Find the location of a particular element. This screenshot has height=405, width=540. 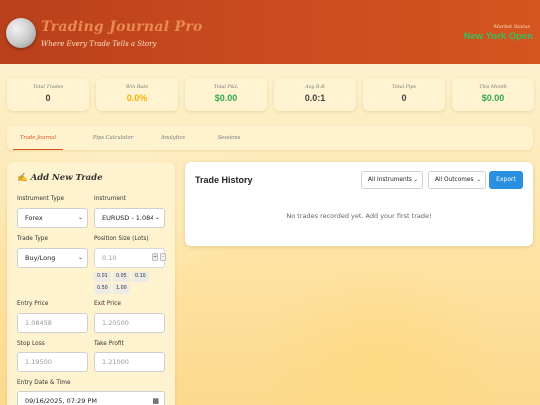

writing-hand-icon: ✍ is located at coordinates (22, 178).